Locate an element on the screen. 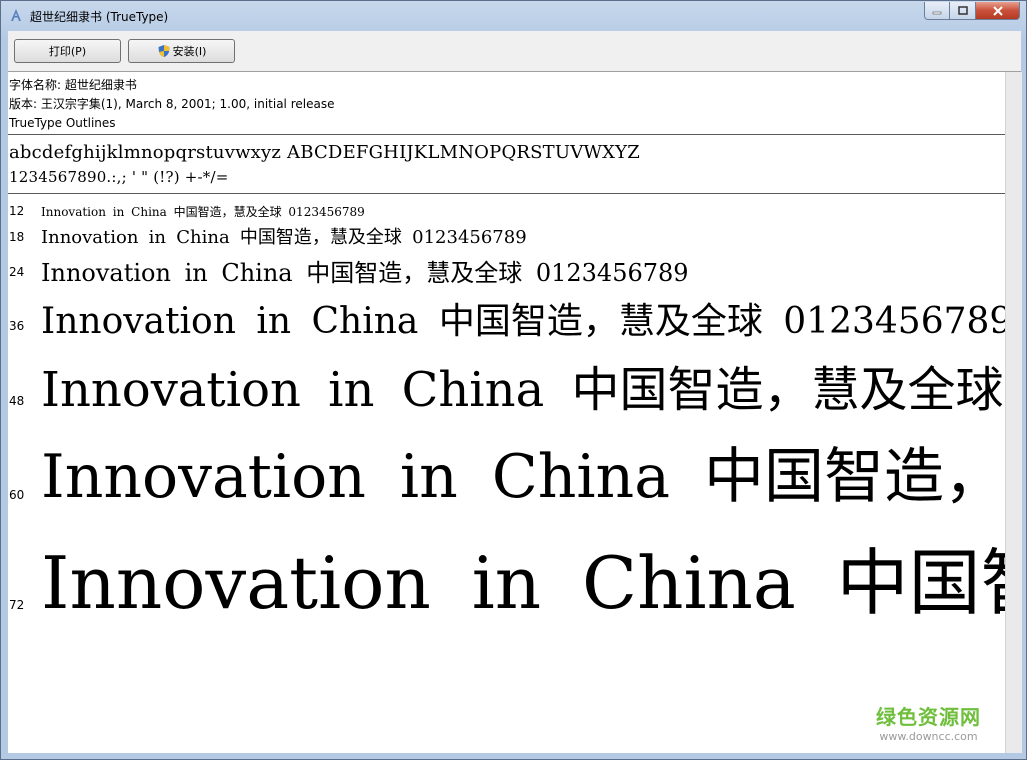  size-label: 24 is located at coordinates (17, 272).